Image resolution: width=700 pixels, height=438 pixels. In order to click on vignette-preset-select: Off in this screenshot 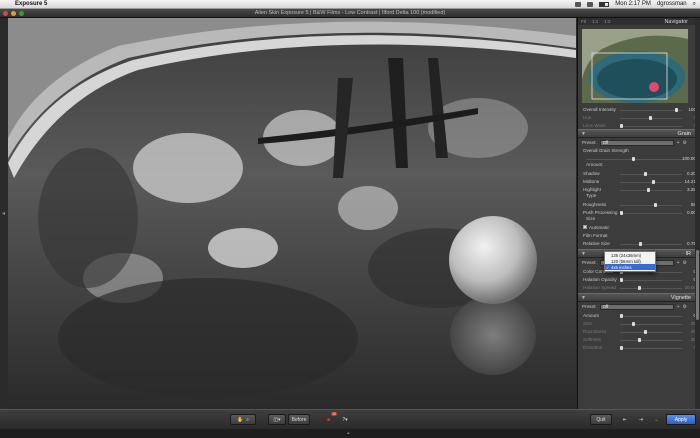, I will do `click(636, 306)`.